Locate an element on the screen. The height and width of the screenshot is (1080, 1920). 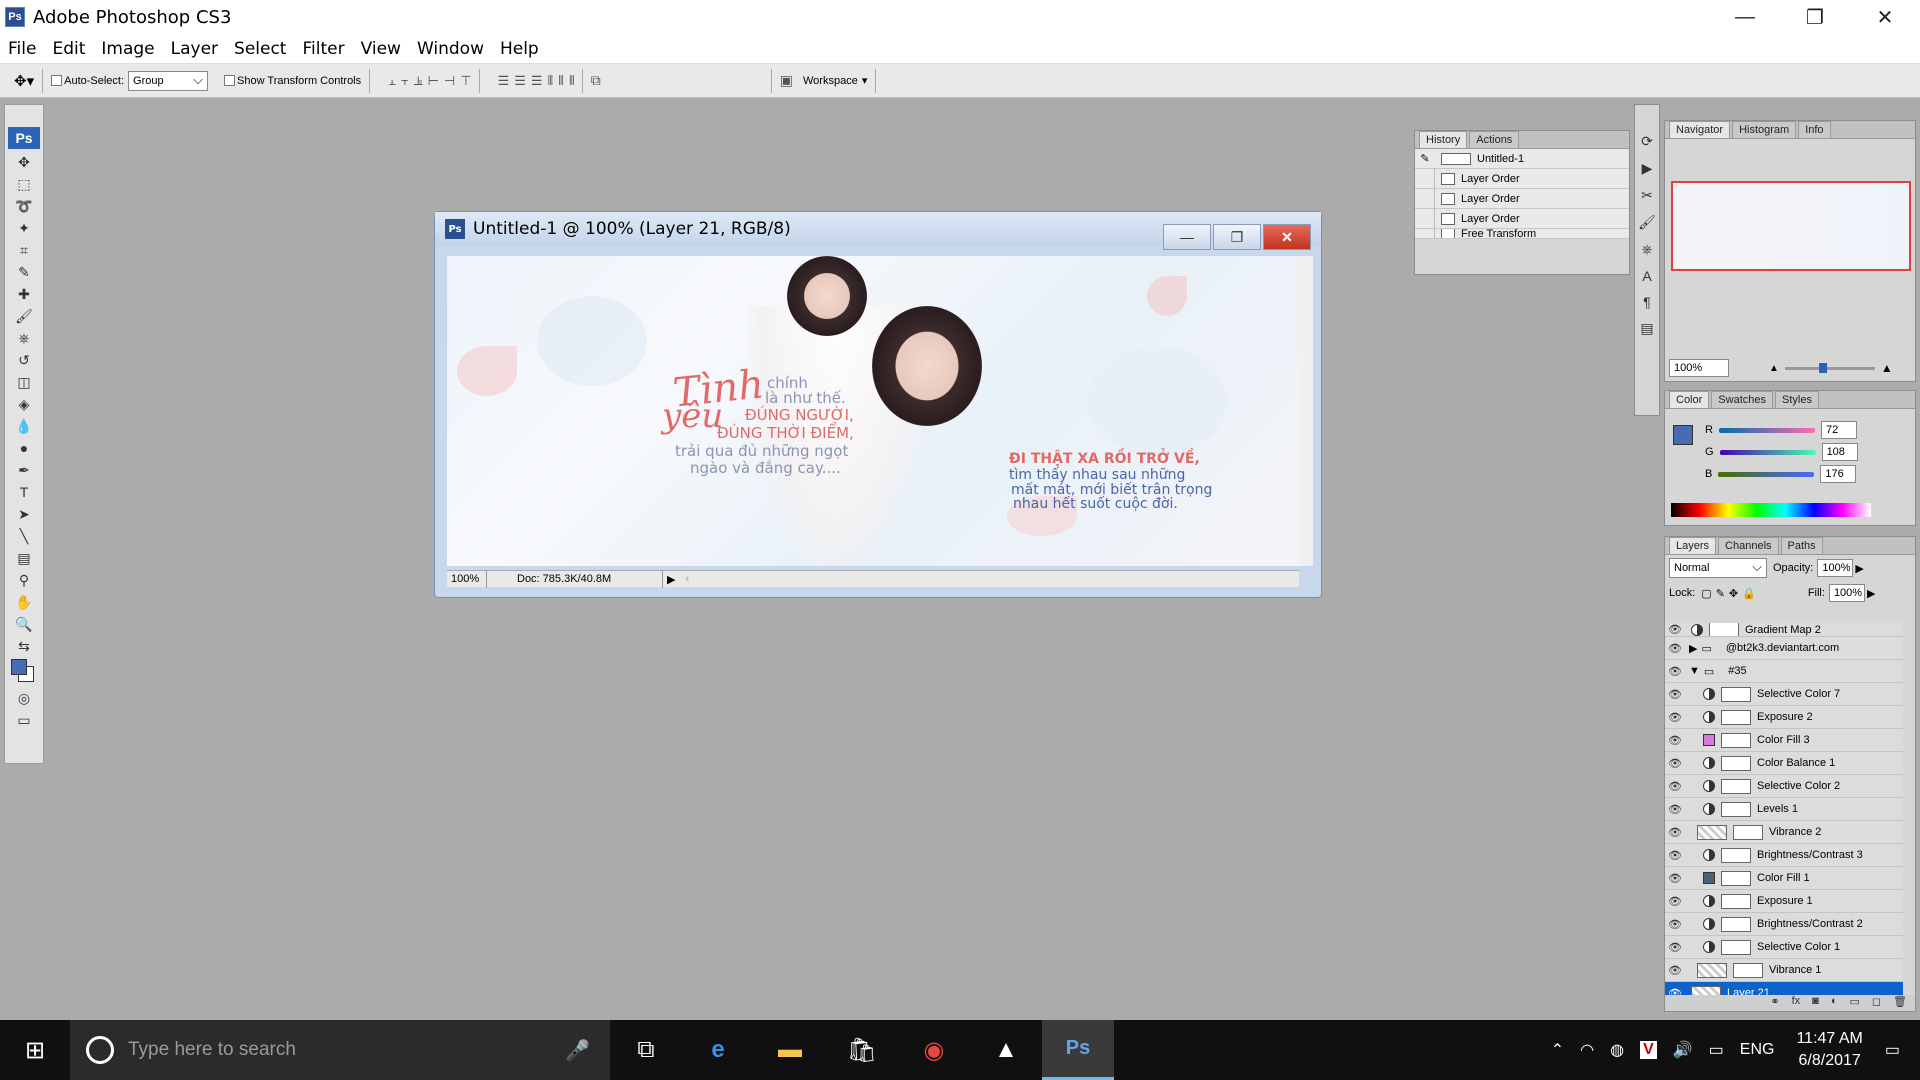
red-slider is located at coordinates (1766, 430).